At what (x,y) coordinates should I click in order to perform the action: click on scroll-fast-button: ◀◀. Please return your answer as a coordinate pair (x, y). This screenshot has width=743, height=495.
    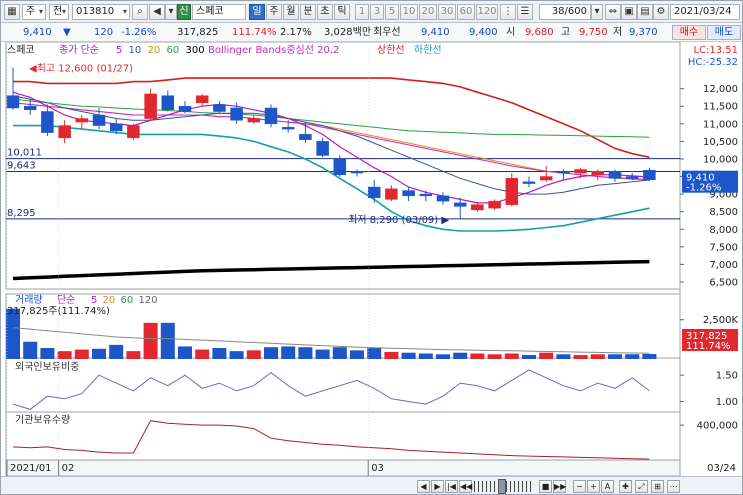
    Looking at the image, I should click on (465, 486).